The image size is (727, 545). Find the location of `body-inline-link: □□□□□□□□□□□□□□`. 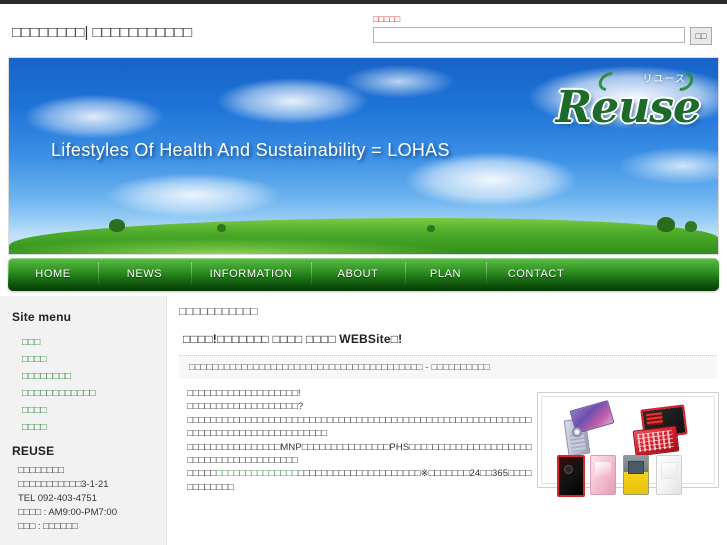

body-inline-link: □□□□□□□□□□□□□□ is located at coordinates (257, 473).